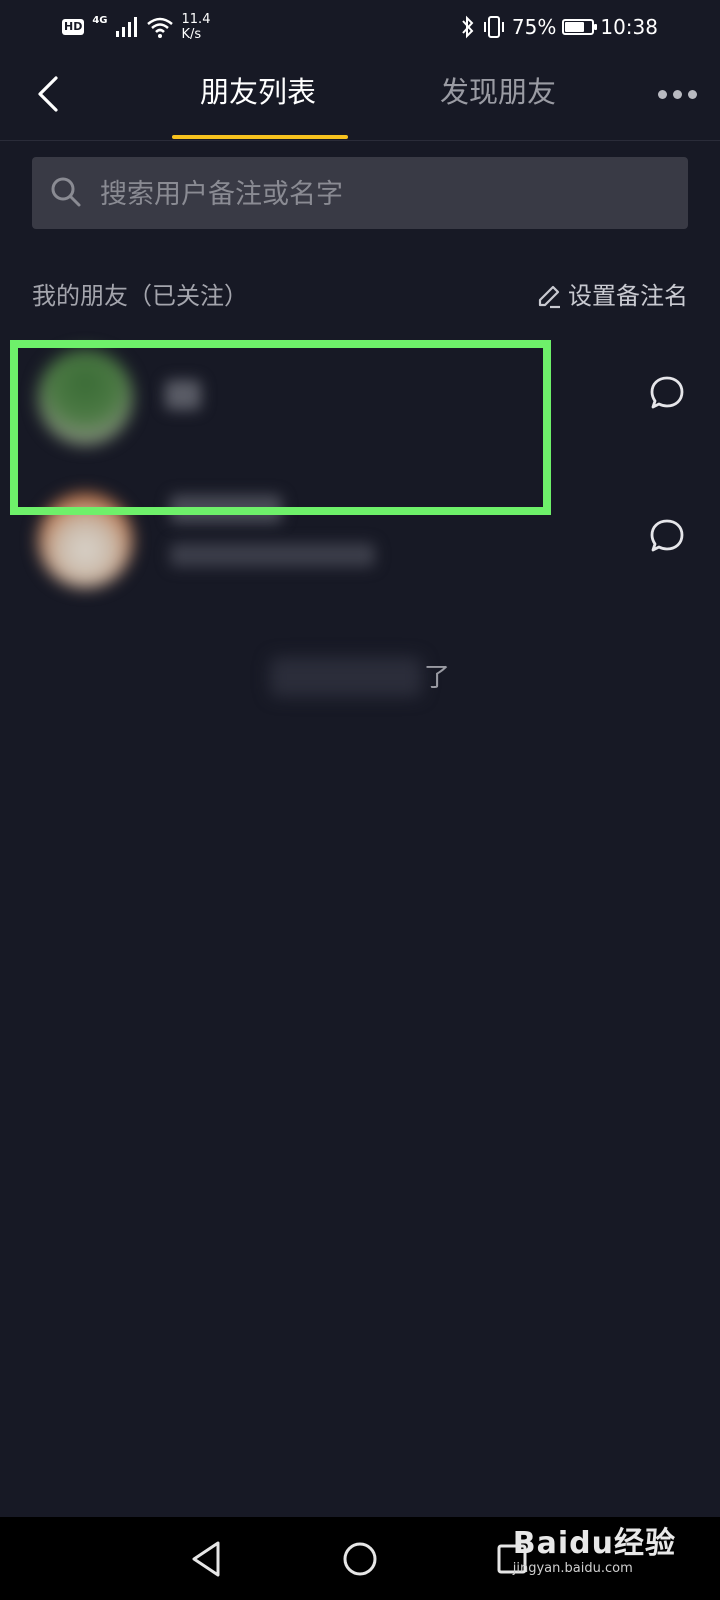 This screenshot has height=1600, width=720. I want to click on set-remark-button: 设置备注名, so click(612, 296).